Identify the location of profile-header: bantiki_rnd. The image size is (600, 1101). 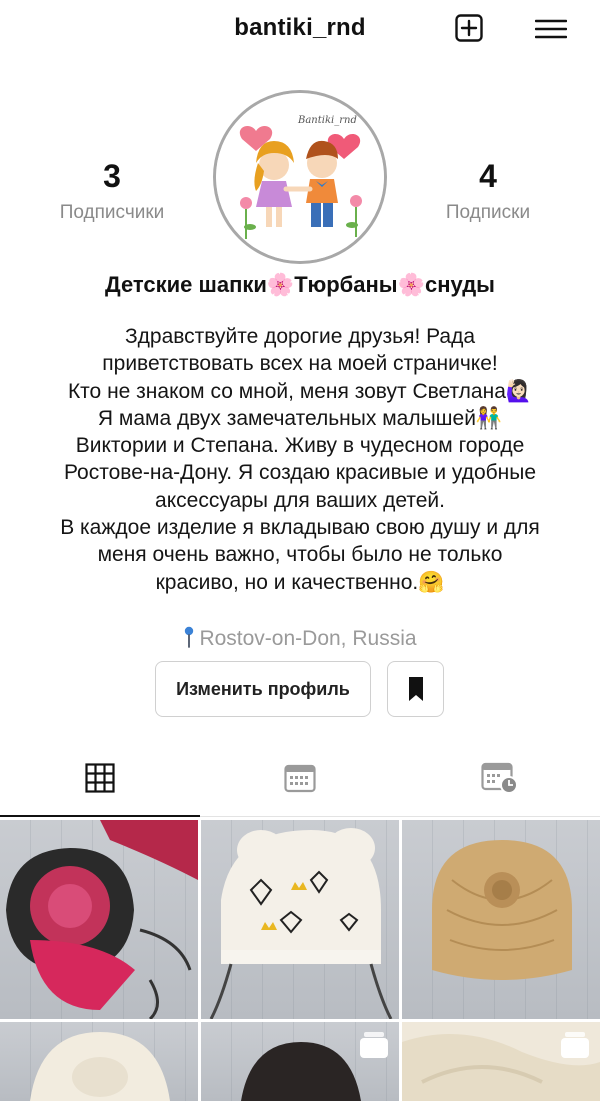
(300, 28).